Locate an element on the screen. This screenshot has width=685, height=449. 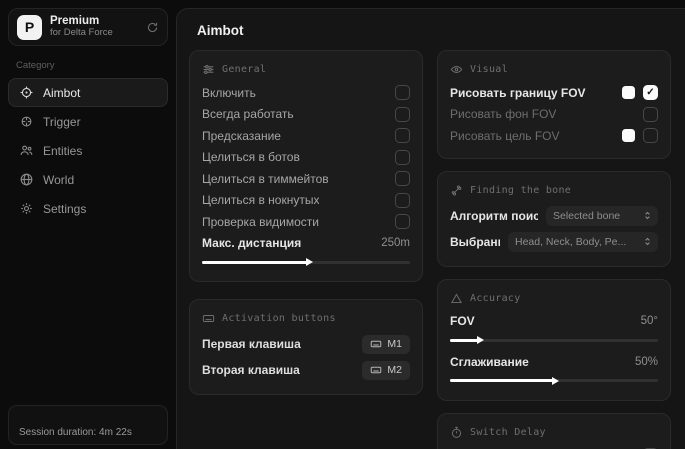
toggle-row: Целиться в тиммейтов ✓ is located at coordinates (306, 179).